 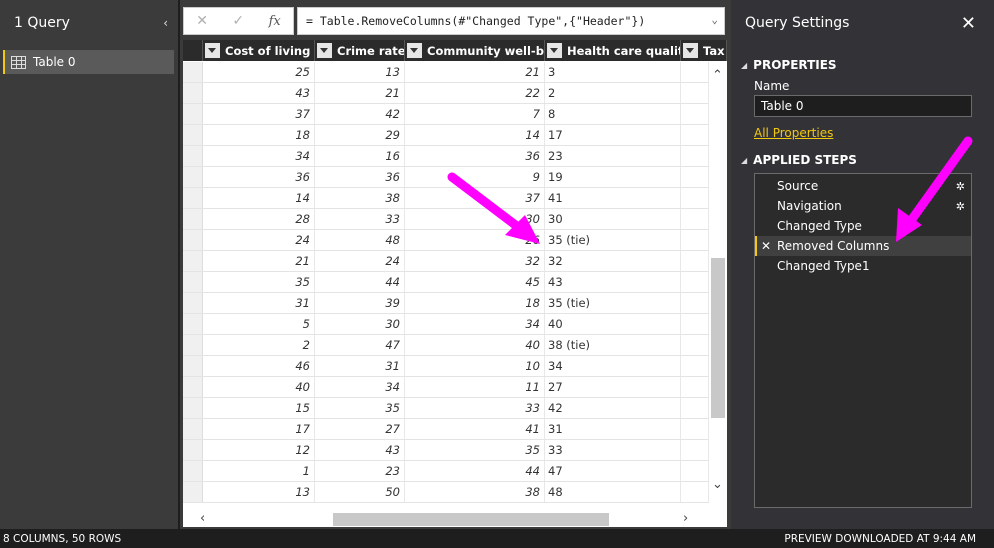 I want to click on table-row: 37 42 7 8, so click(x=446, y=114).